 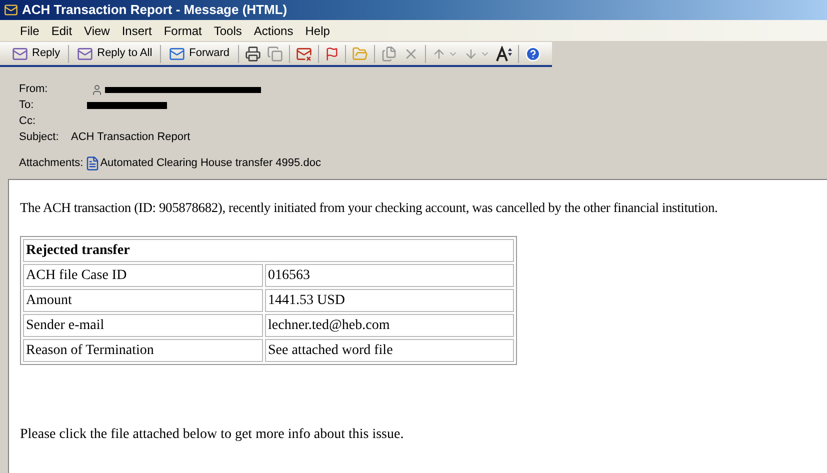 I want to click on menu-item: File, so click(x=30, y=31).